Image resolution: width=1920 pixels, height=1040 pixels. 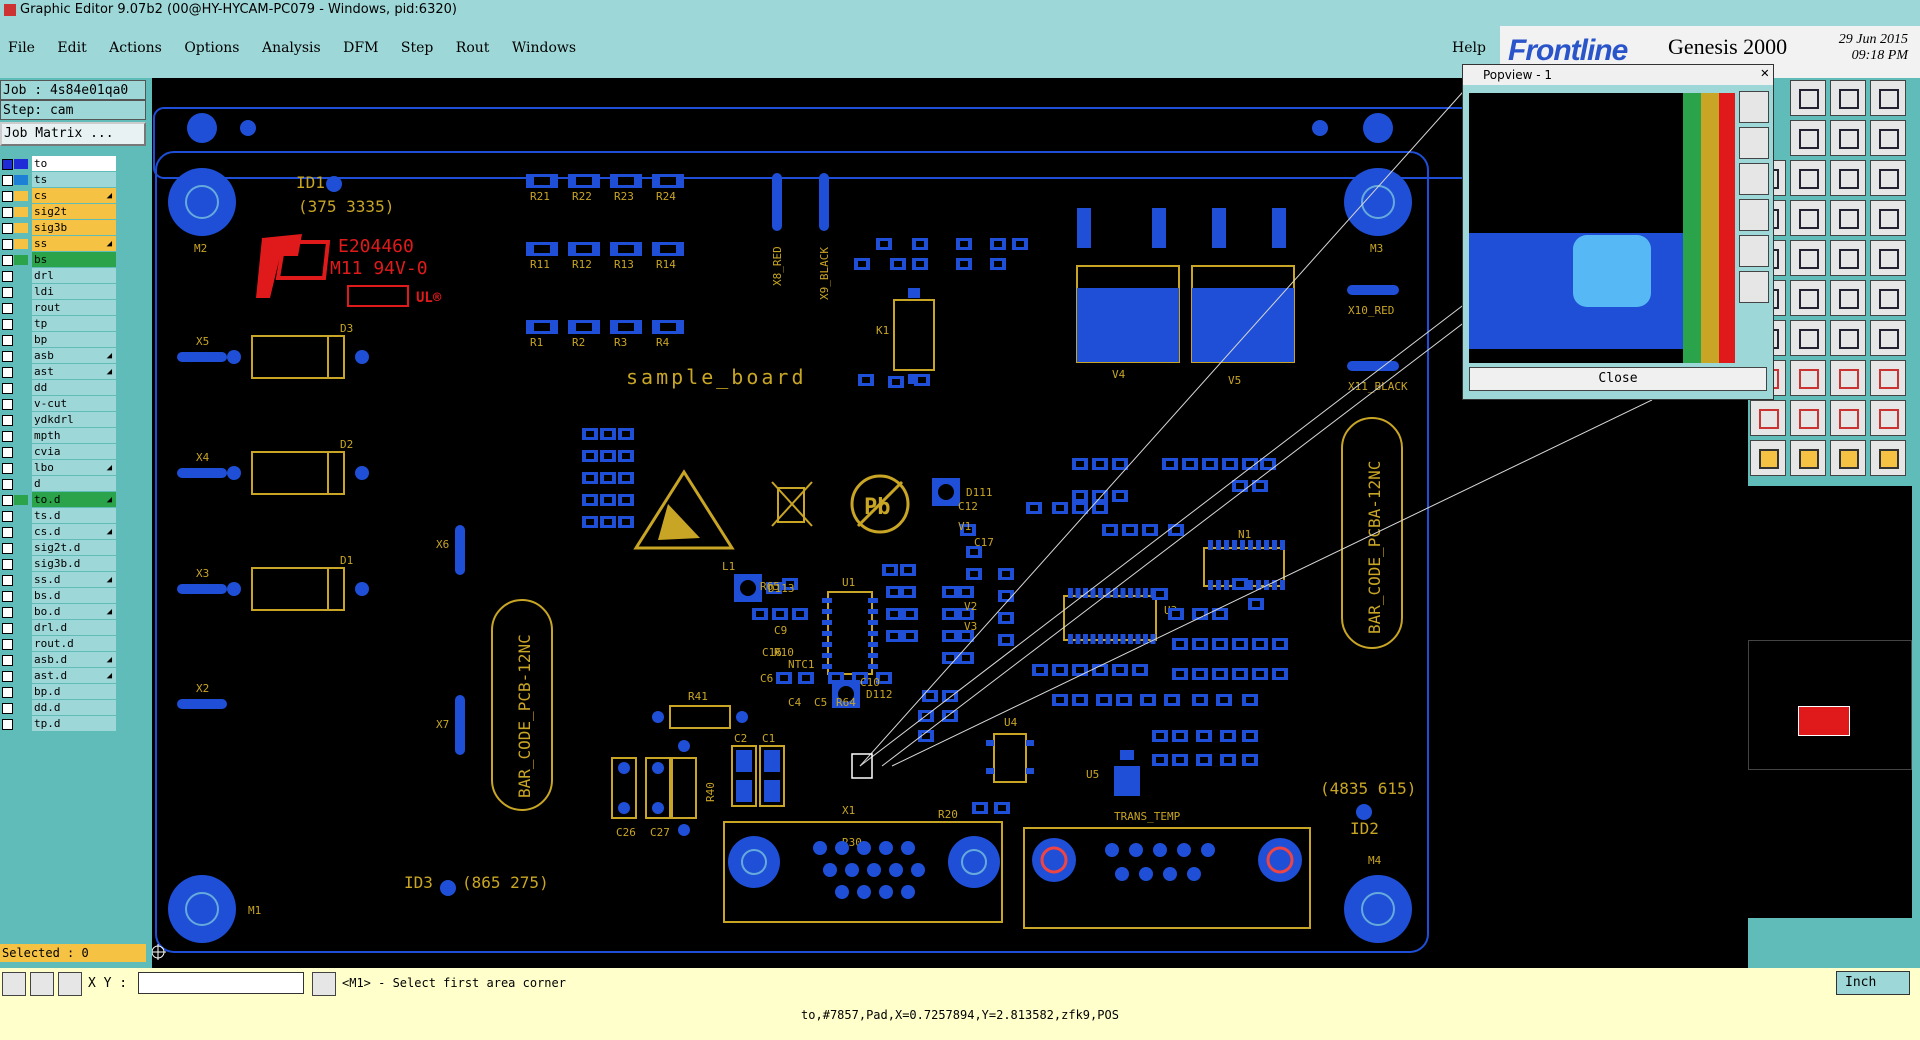 What do you see at coordinates (863, 872) in the screenshot?
I see `connector-x1` at bounding box center [863, 872].